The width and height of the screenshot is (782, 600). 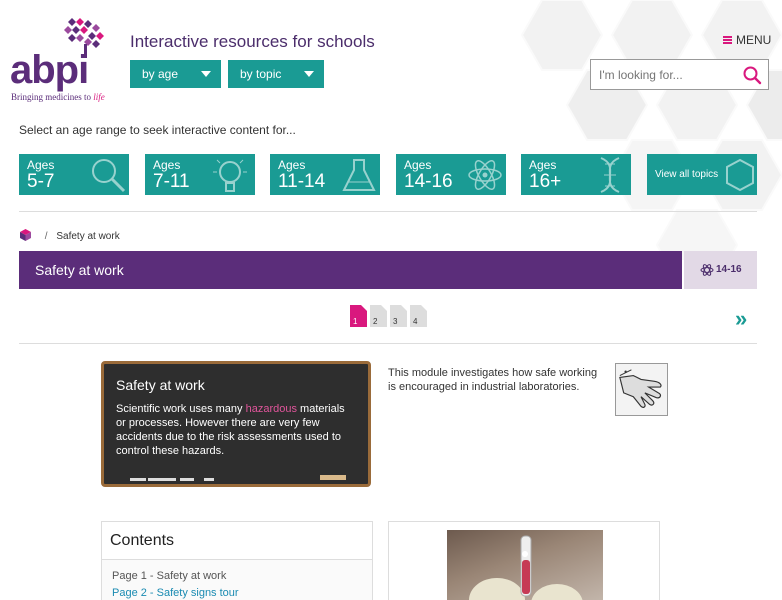 I want to click on site-title: Interactive resources for schools, so click(x=252, y=41).